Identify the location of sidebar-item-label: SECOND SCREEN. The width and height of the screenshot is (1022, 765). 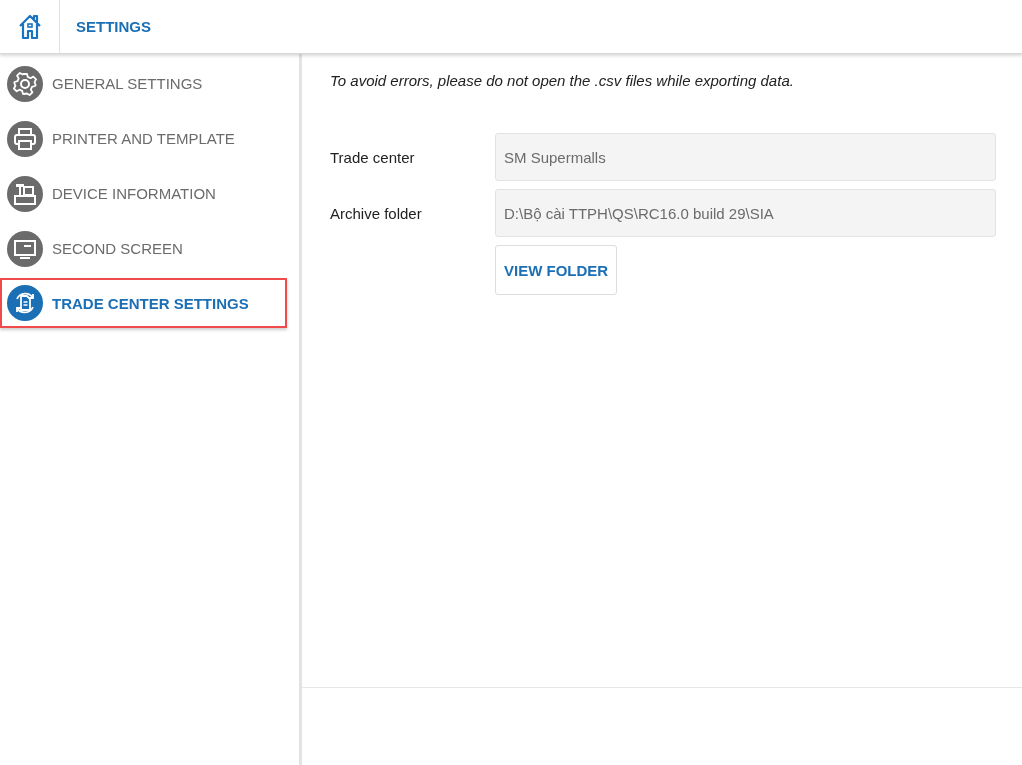
(117, 248).